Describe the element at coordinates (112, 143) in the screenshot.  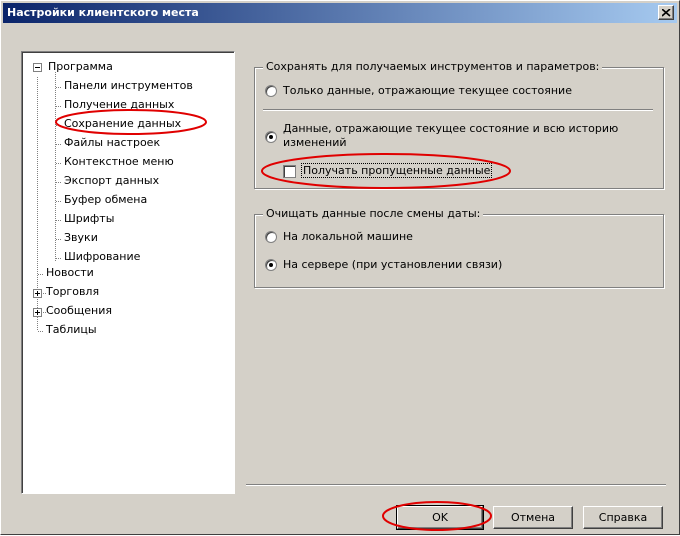
I see `tree-item-settings-files: Файлы настроек` at that location.